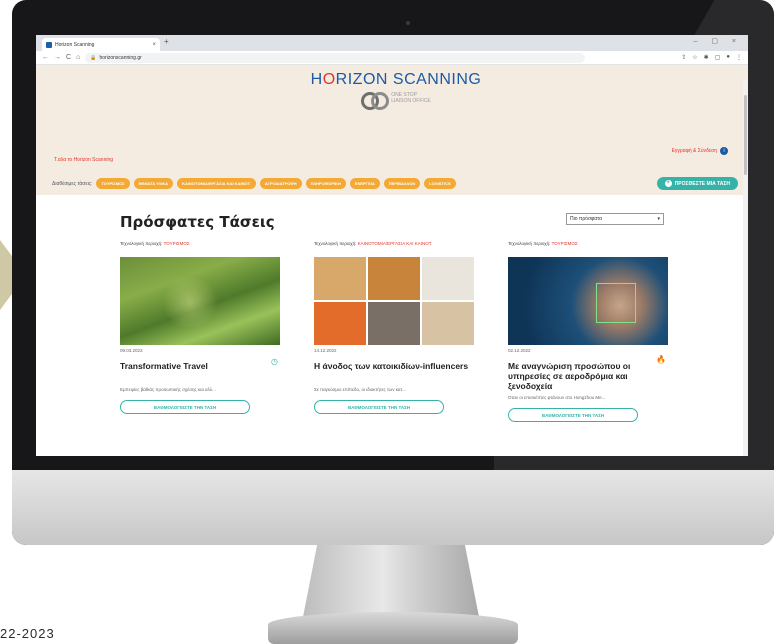 This screenshot has height=644, width=782. Describe the element at coordinates (519, 350) in the screenshot. I see `card-date: 02.12.2022` at that location.